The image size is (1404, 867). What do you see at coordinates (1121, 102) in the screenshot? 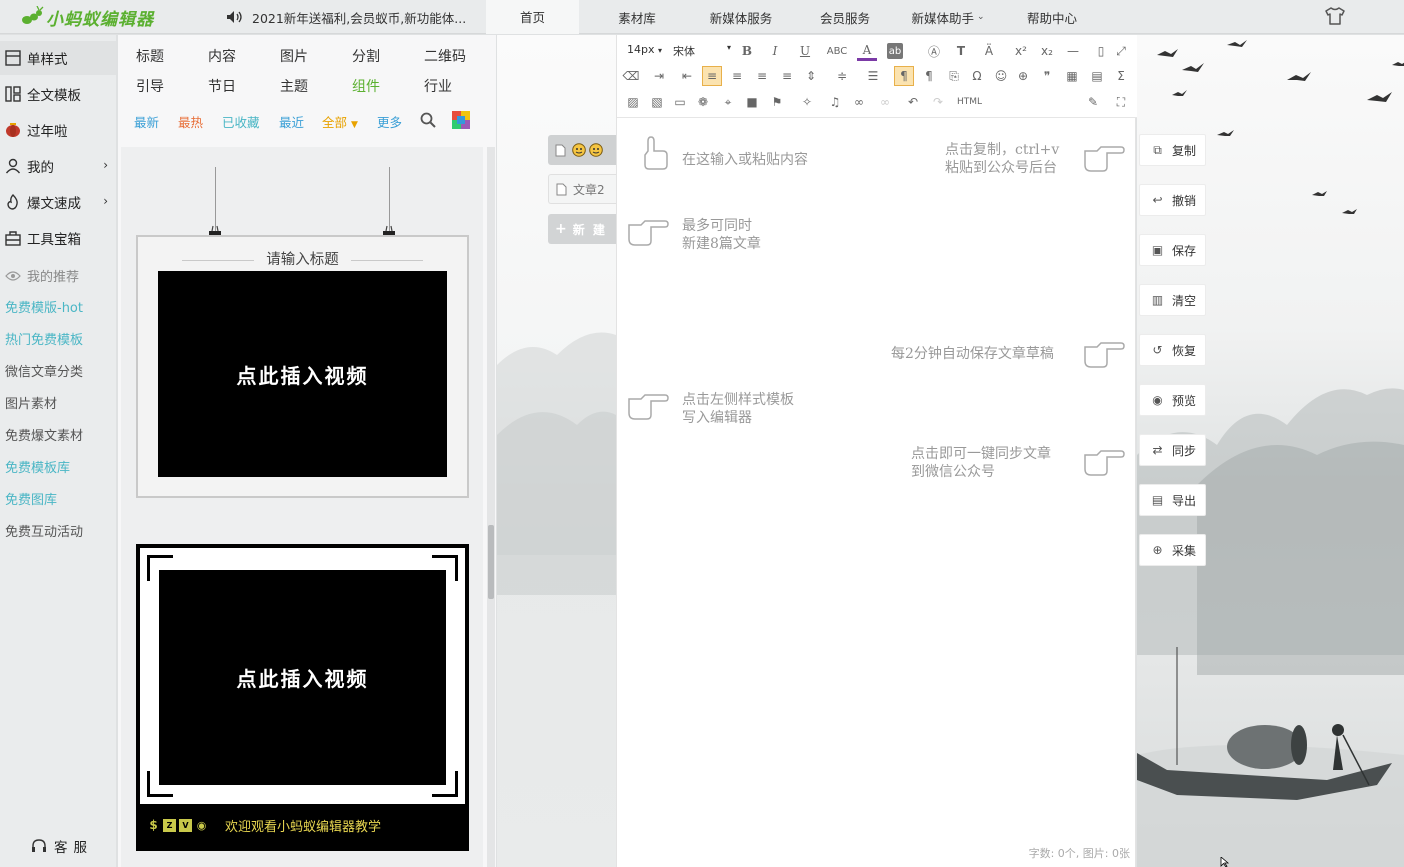
I see `expand-icon: ⛶` at bounding box center [1121, 102].